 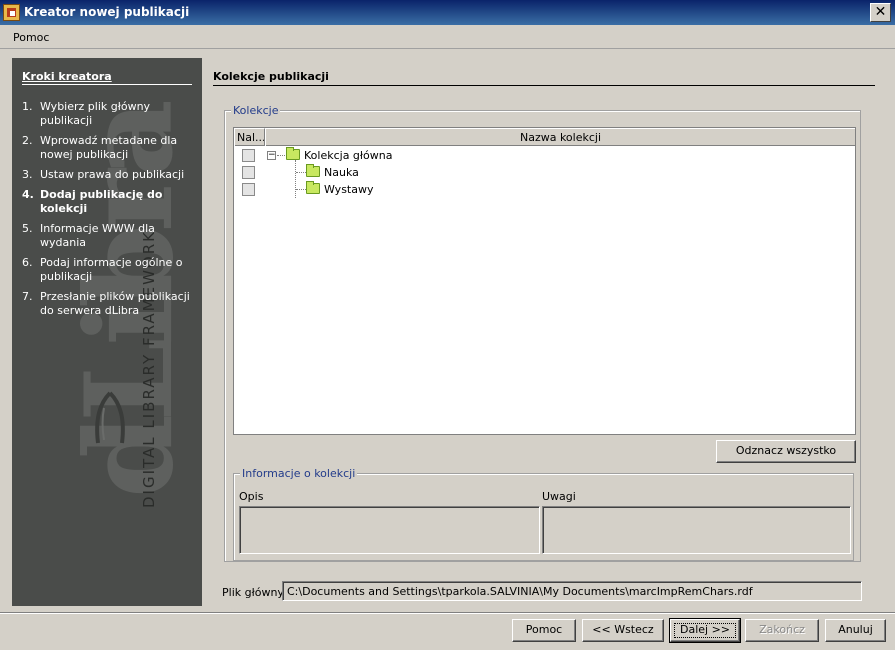 What do you see at coordinates (256, 110) in the screenshot?
I see `collections-legend: Kolekcje` at bounding box center [256, 110].